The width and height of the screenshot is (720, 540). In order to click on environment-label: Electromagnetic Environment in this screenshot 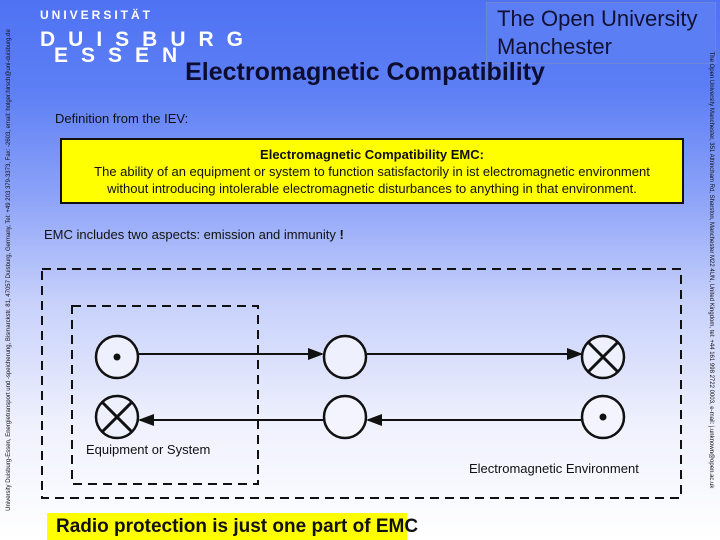, I will do `click(554, 468)`.